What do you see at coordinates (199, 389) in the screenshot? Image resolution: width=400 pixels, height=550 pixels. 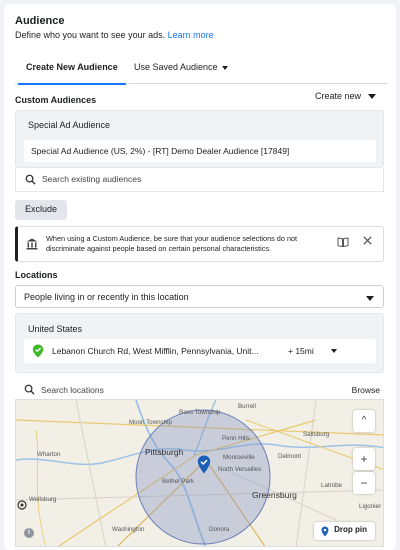 I see `search-locations-input: Search locations Browse` at bounding box center [199, 389].